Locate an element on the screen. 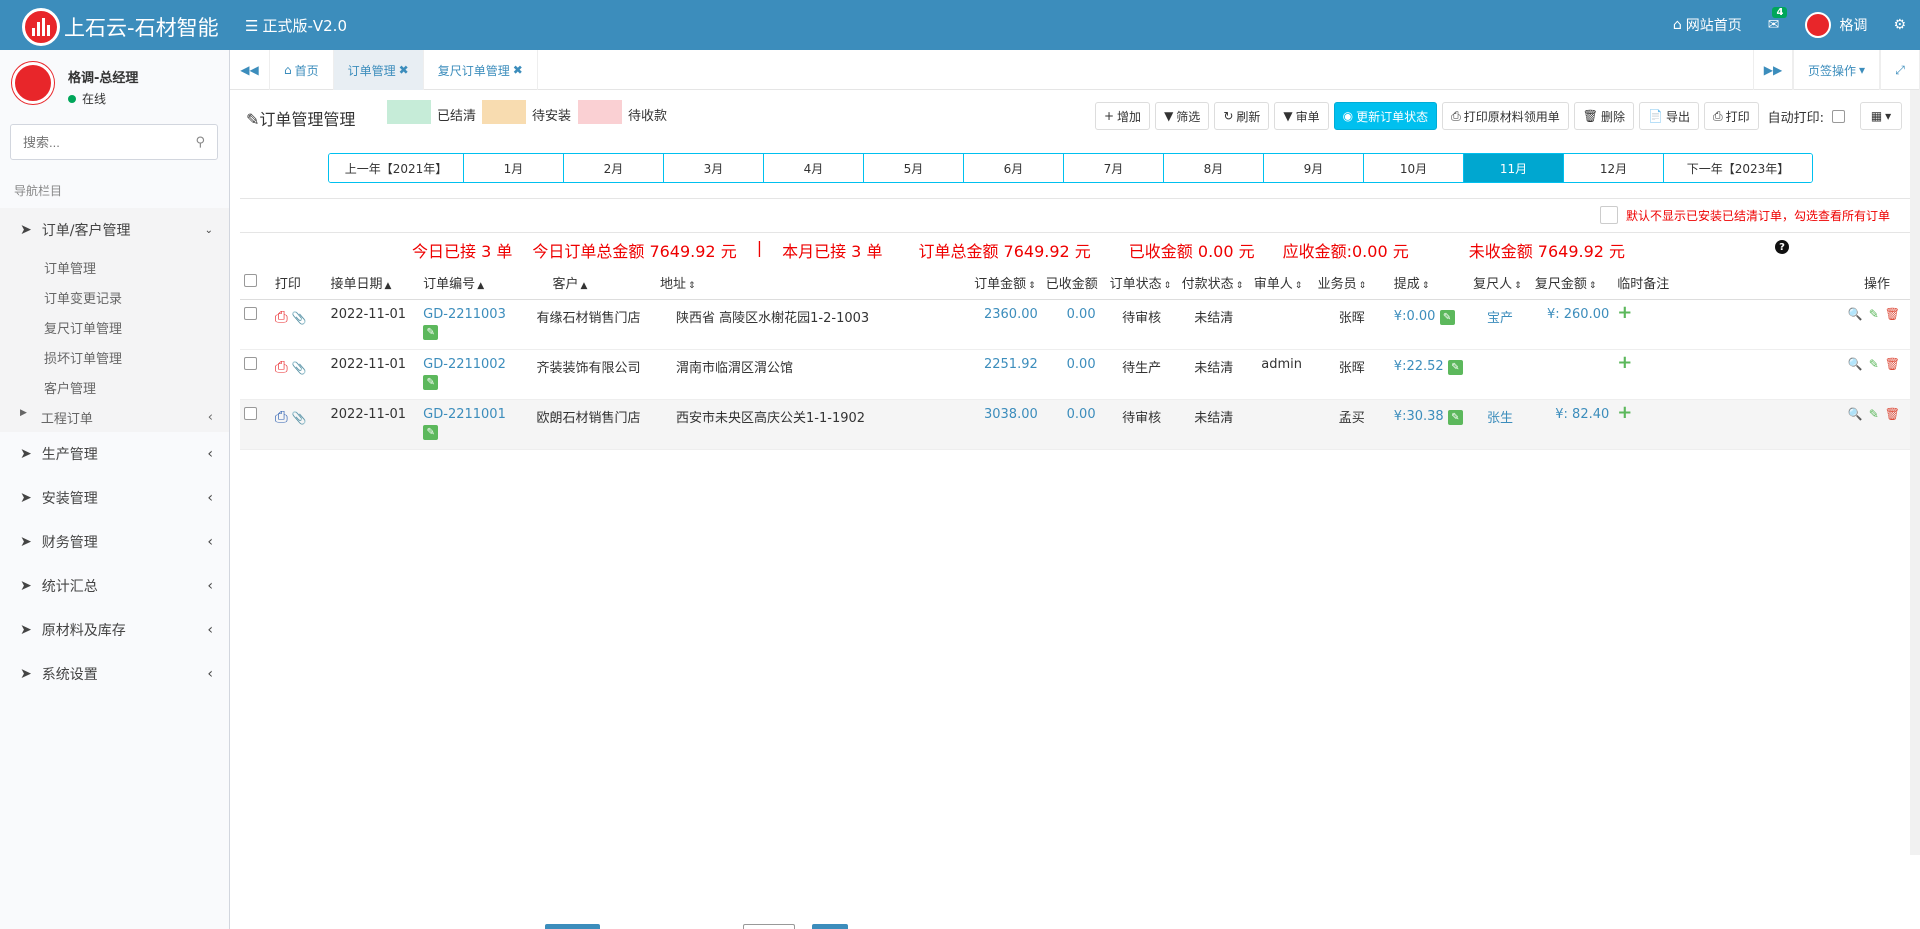  month-button: 7月 is located at coordinates (1114, 168).